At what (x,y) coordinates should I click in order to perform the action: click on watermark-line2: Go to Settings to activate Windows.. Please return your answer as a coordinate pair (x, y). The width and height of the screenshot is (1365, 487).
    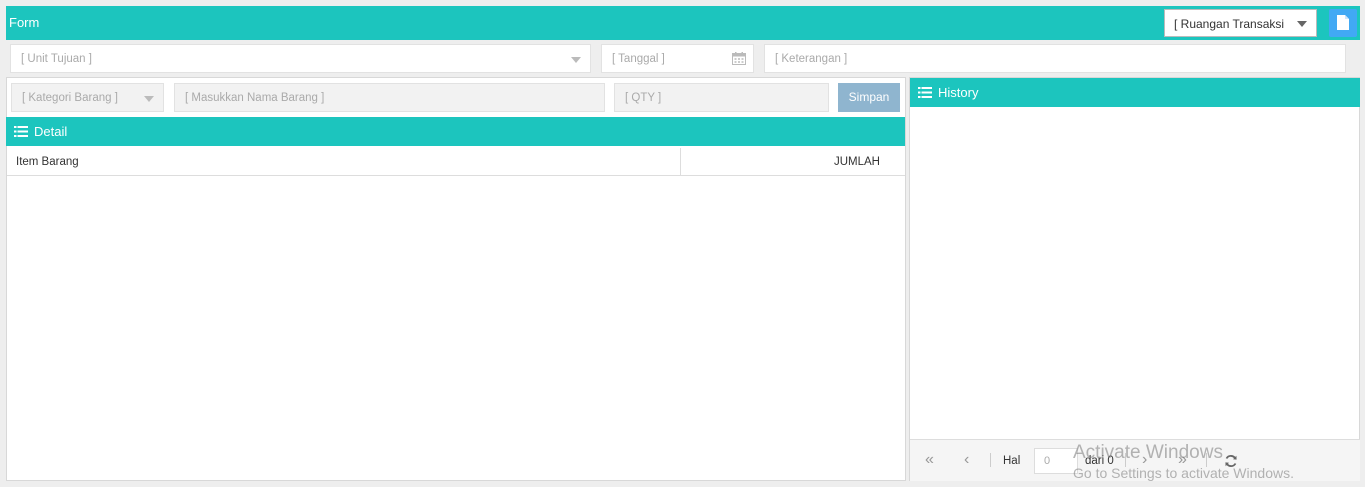
    Looking at the image, I should click on (1183, 473).